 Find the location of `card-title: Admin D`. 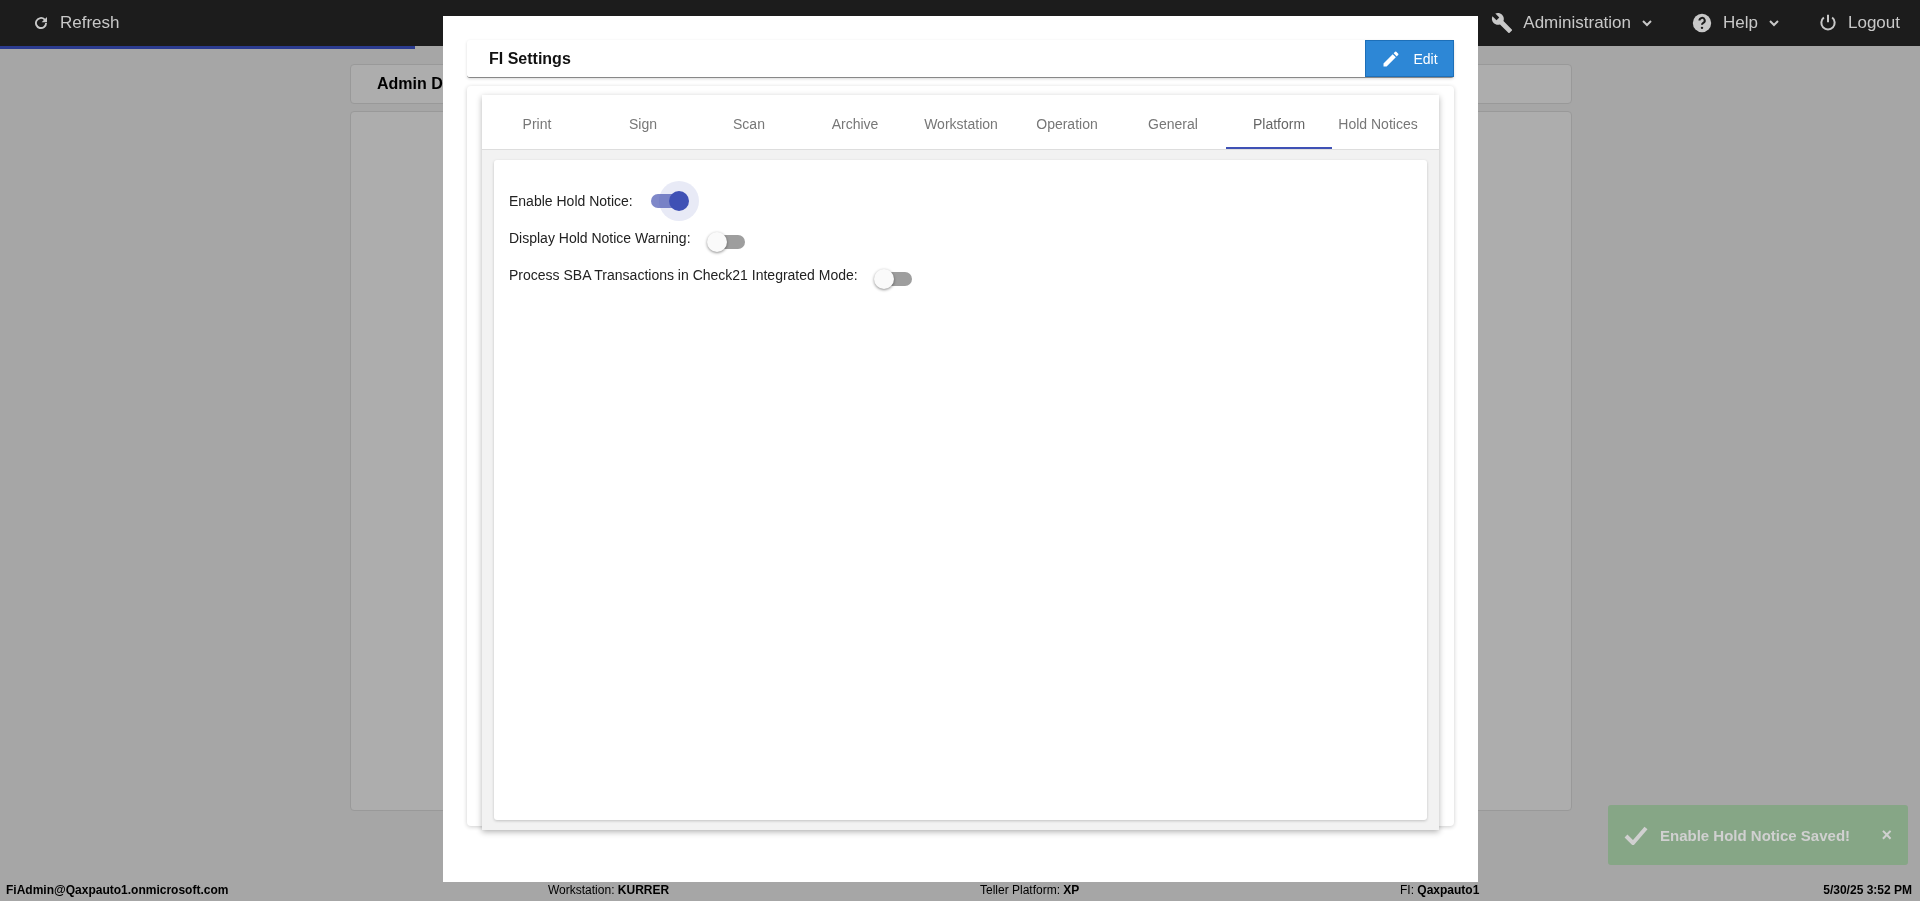

card-title: Admin D is located at coordinates (410, 84).